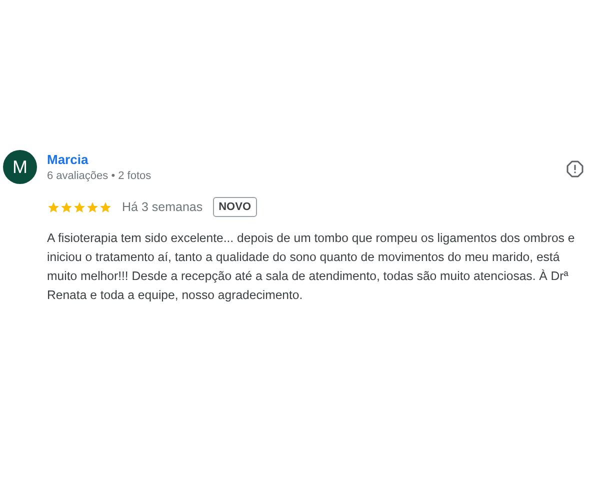  Describe the element at coordinates (235, 207) in the screenshot. I see `new-badge: NOVO` at that location.